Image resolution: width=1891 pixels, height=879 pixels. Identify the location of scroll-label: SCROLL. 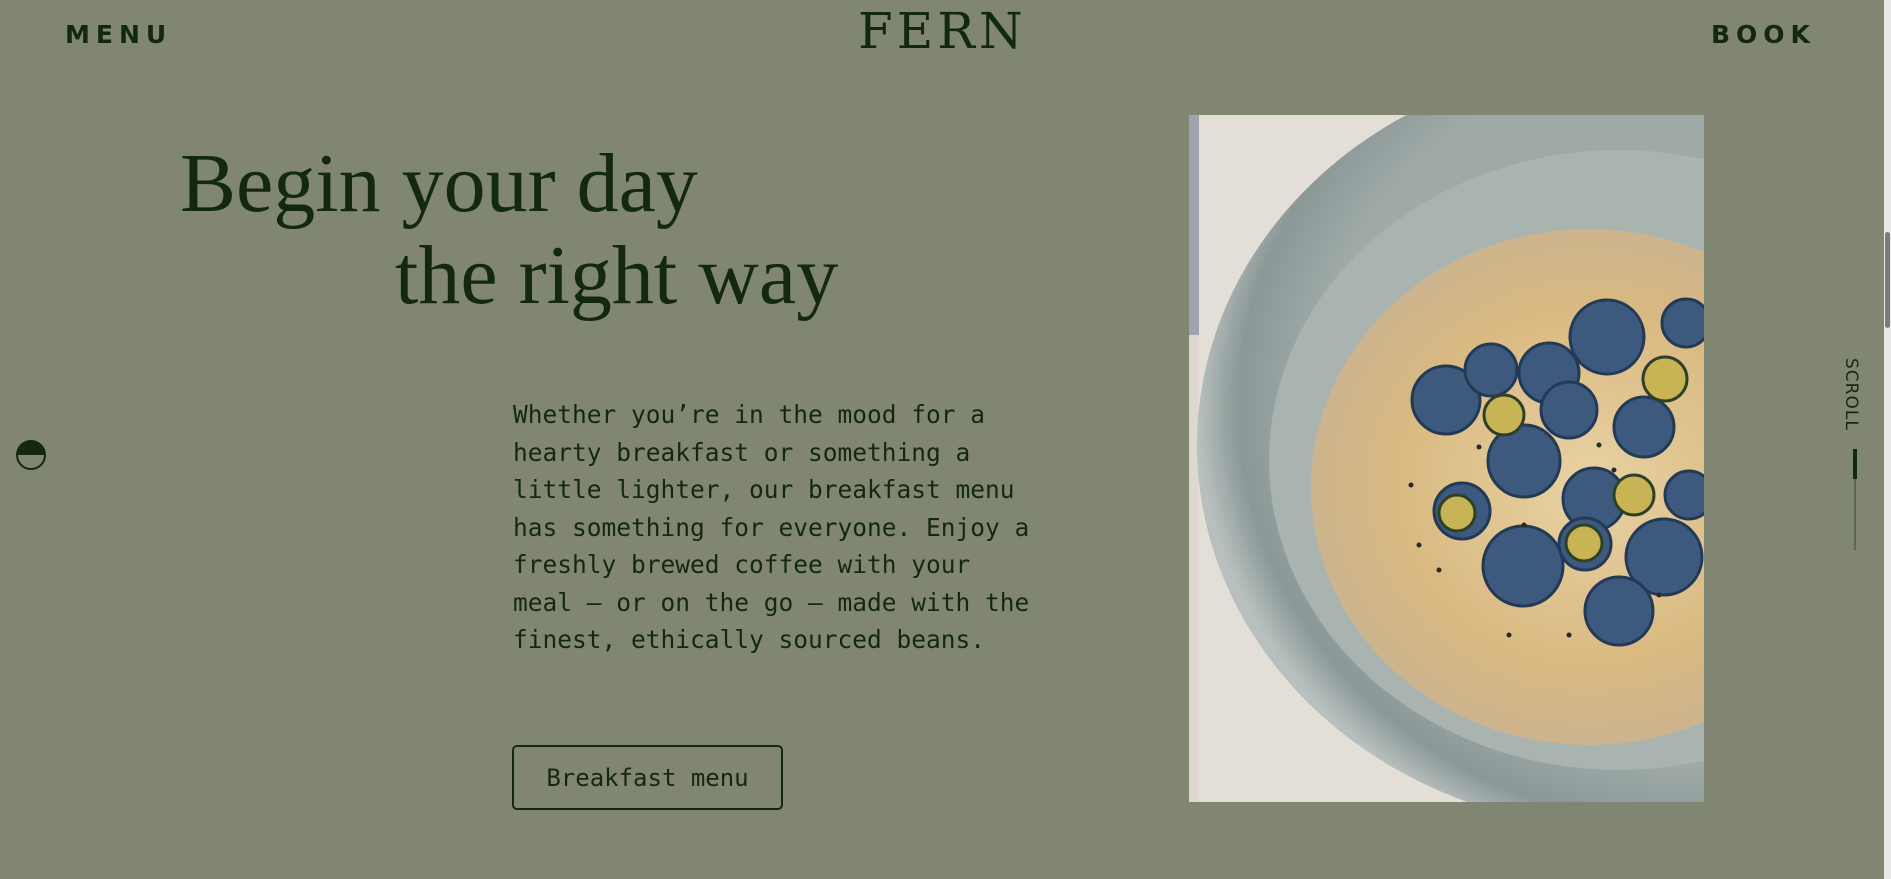
(1851, 394).